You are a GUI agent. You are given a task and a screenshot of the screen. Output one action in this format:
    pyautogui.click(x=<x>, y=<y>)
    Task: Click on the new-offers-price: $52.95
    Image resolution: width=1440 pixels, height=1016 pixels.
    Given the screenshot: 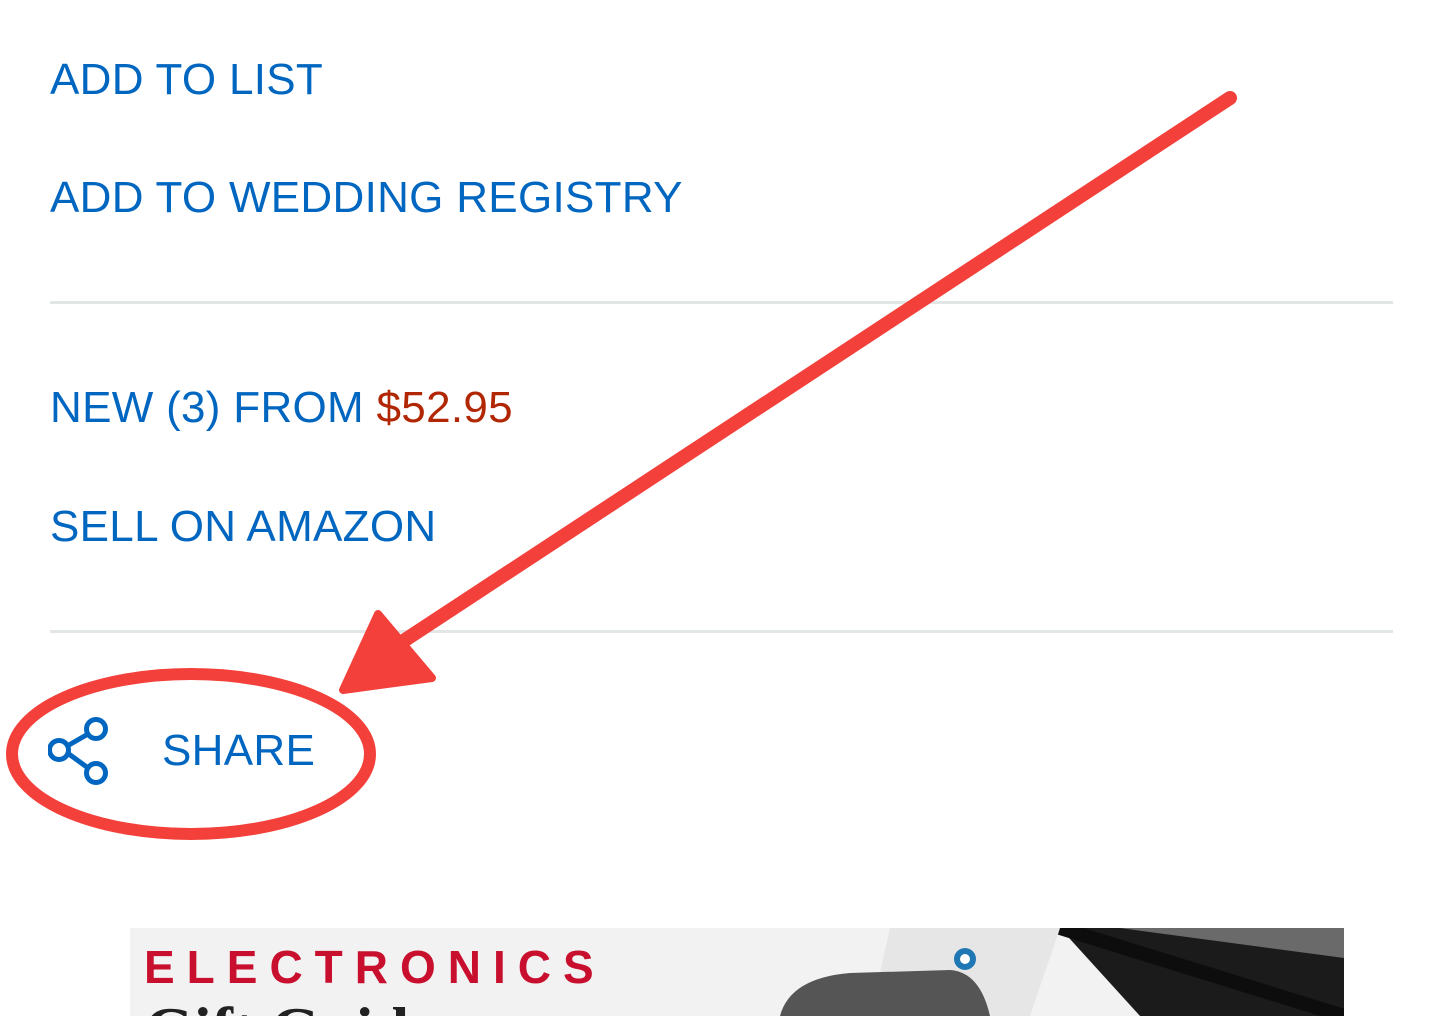 What is the action you would take?
    pyautogui.click(x=444, y=407)
    